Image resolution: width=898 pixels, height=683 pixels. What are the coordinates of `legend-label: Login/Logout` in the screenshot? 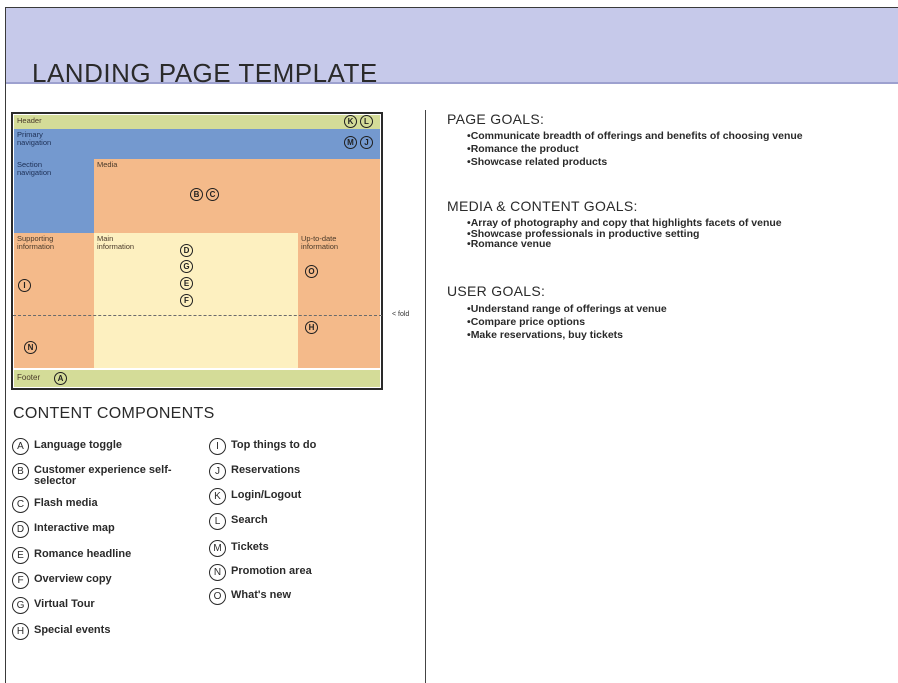 It's located at (266, 495).